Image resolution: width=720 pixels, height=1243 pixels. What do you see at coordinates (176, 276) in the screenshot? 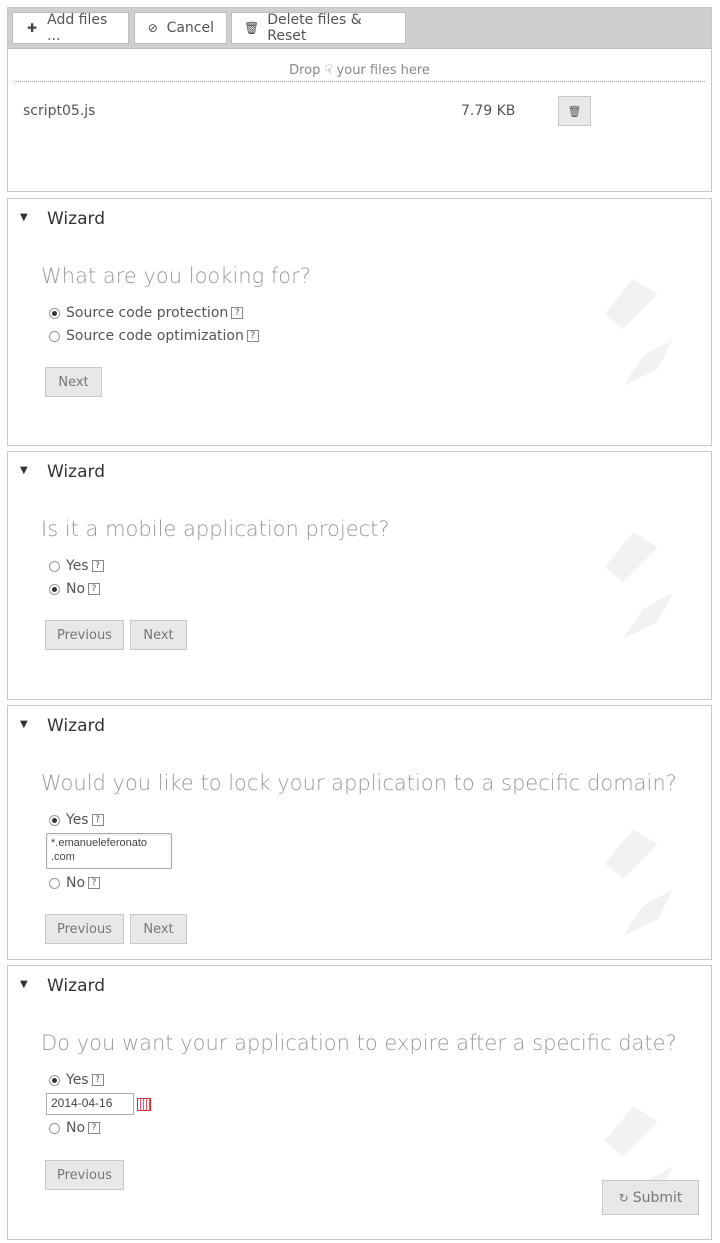
I see `wizard-question: What are you looking for?` at bounding box center [176, 276].